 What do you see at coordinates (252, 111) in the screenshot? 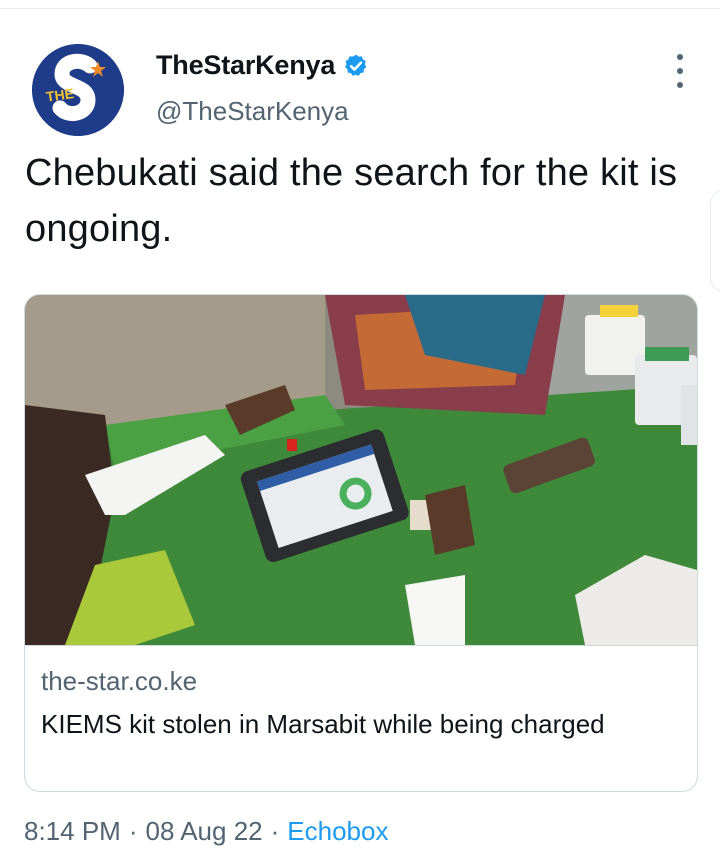
I see `handle: @TheStarKenya` at bounding box center [252, 111].